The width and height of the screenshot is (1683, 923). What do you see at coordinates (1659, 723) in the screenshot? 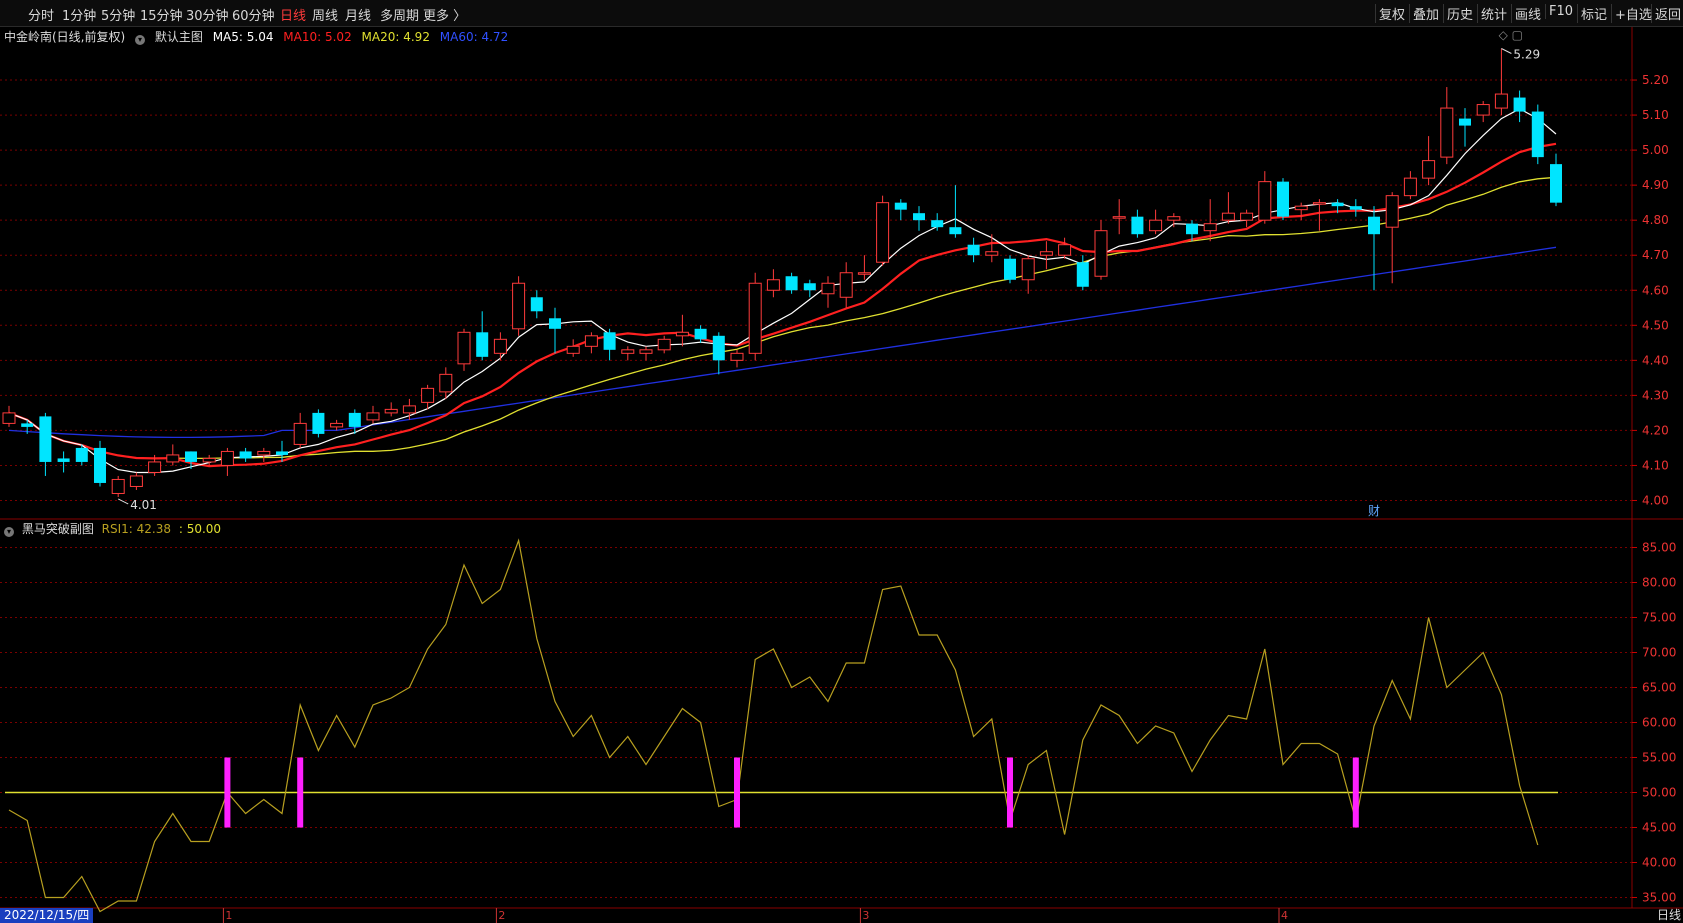
I see `sub-tick-label-5: 60.00` at bounding box center [1659, 723].